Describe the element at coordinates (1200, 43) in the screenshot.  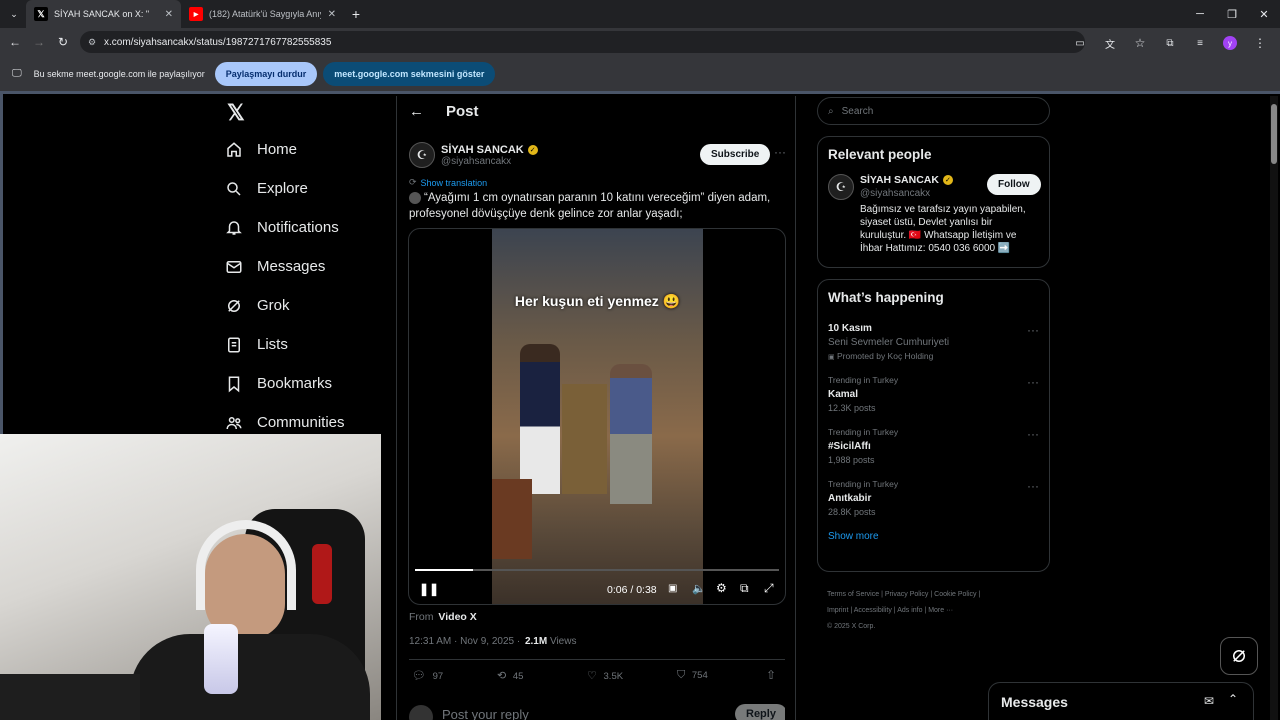
I see `media-control-icon: ≡` at that location.